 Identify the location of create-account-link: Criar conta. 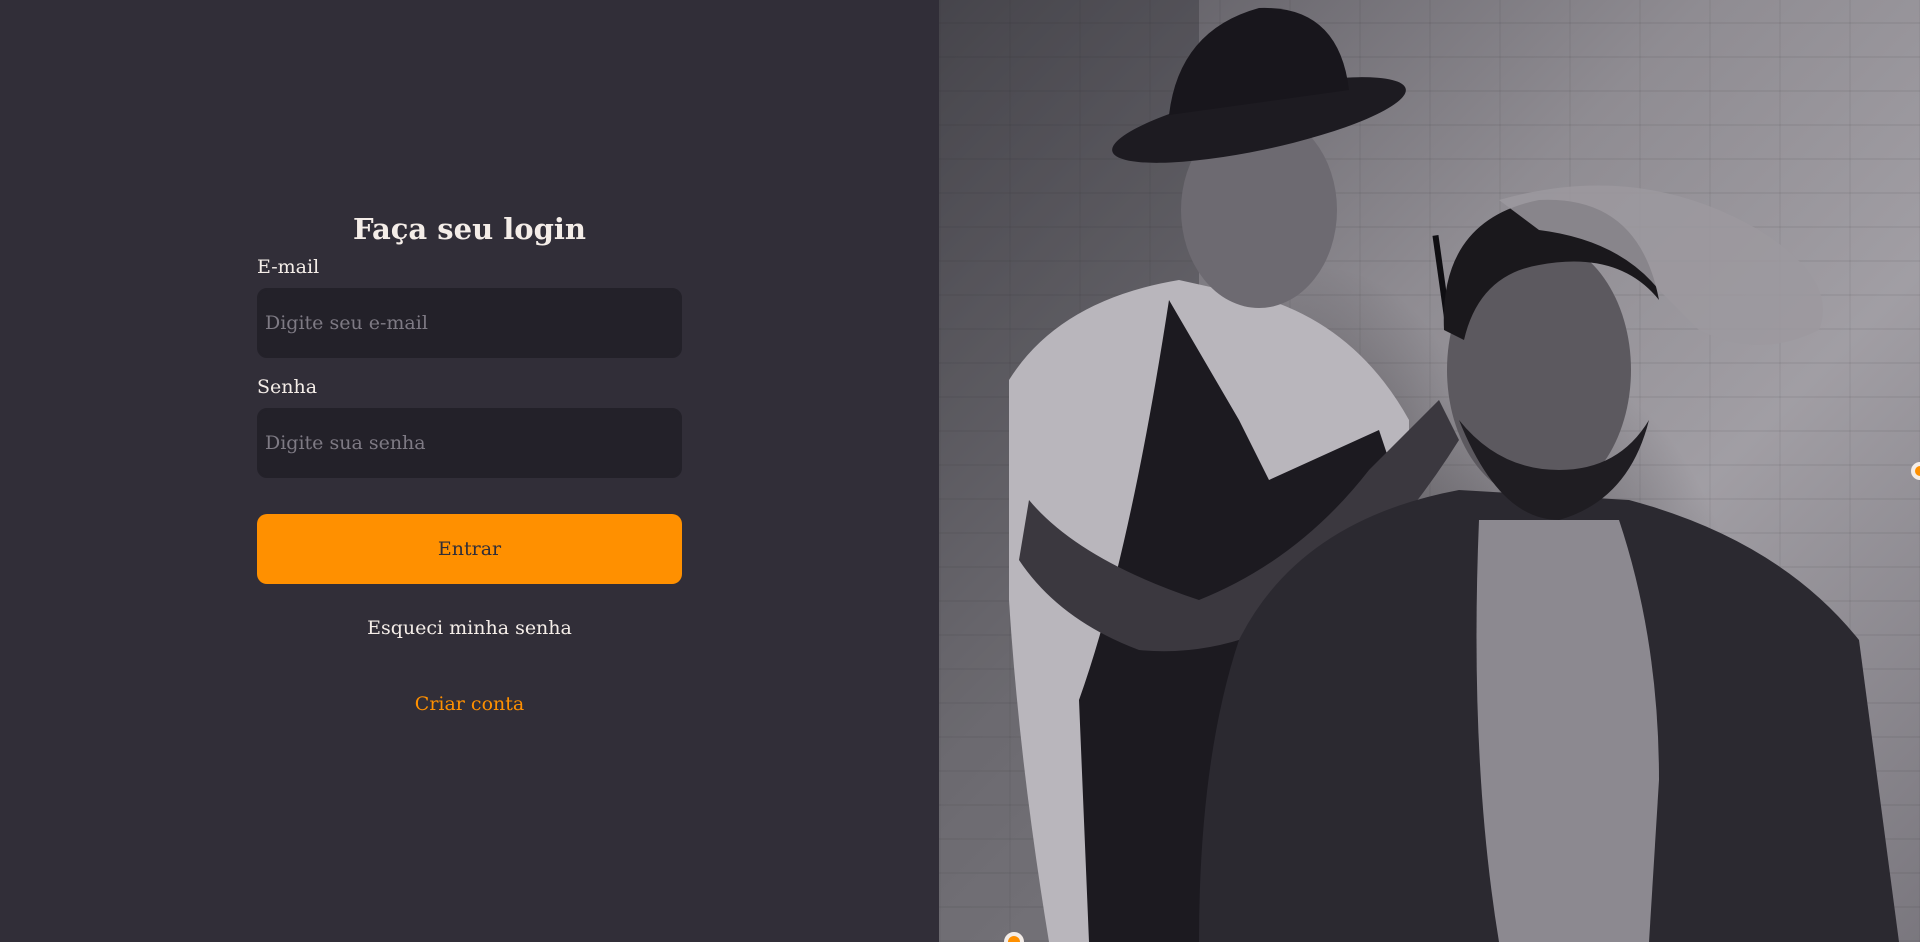
(469, 704).